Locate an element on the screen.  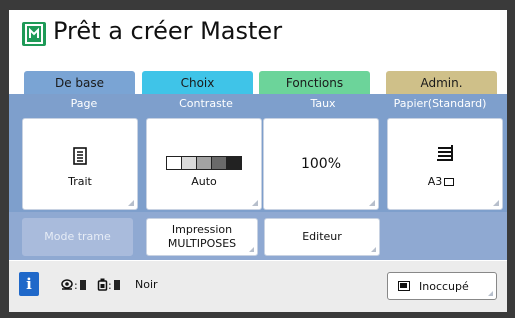
page-title: Prêt a créer Master is located at coordinates (168, 31).